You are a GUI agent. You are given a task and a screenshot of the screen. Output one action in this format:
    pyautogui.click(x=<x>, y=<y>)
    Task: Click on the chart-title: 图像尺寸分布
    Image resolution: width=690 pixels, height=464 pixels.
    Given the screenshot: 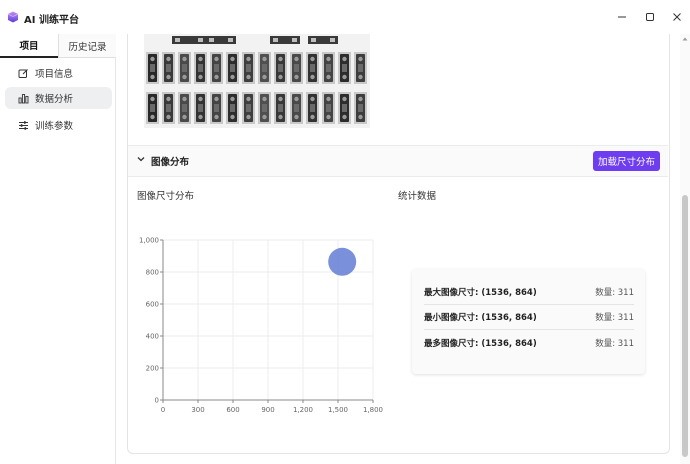 What is the action you would take?
    pyautogui.click(x=166, y=196)
    